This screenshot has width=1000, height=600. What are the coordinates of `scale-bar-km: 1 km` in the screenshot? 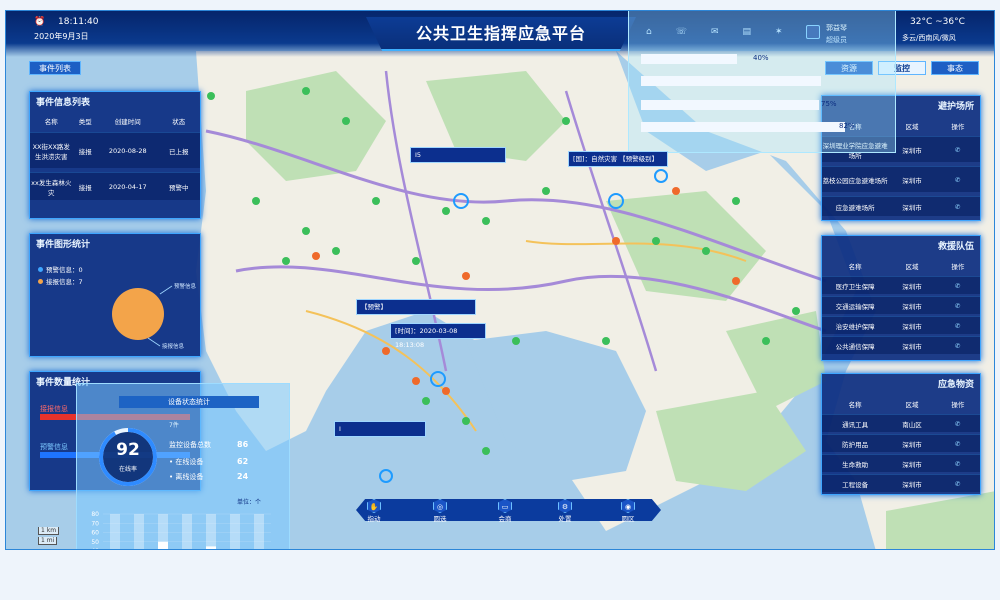 It's located at (49, 531).